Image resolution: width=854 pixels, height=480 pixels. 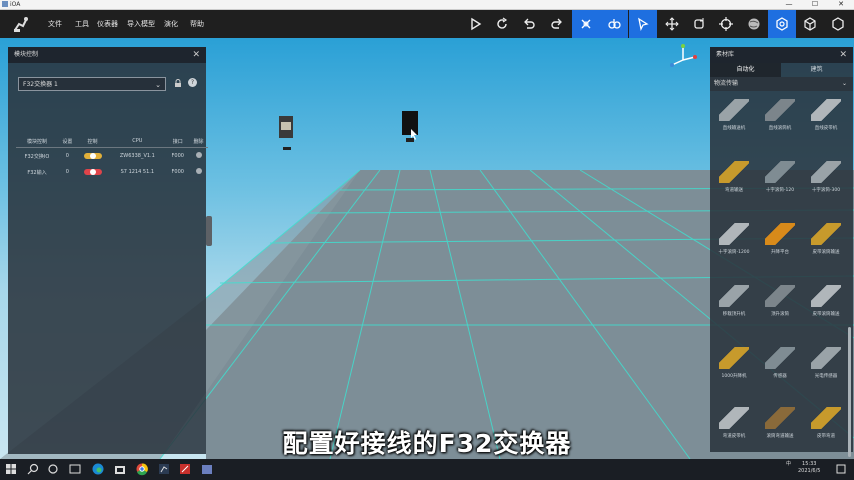 What do you see at coordinates (781, 55) in the screenshot?
I see `panel-header: 素材库 ✕` at bounding box center [781, 55].